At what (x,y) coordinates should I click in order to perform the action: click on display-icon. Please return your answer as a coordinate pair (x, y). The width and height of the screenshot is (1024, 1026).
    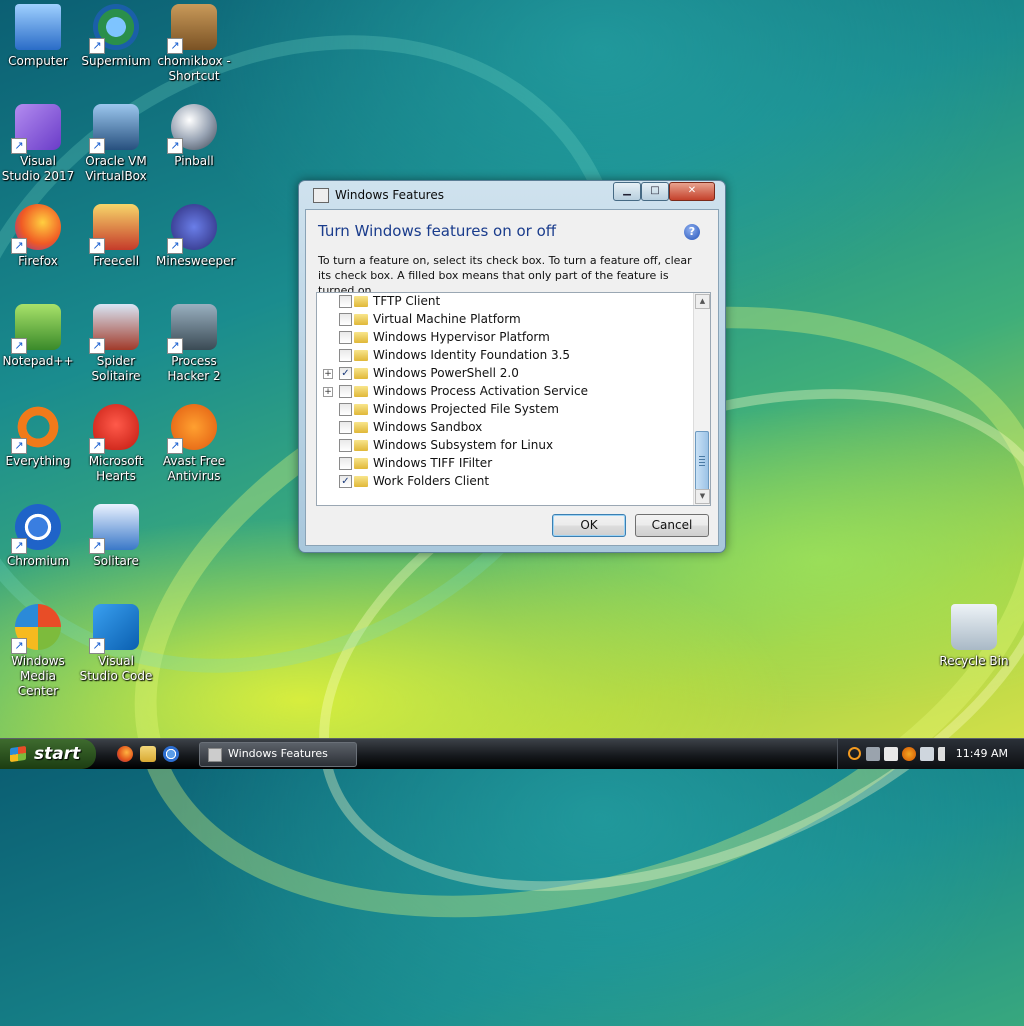
    Looking at the image, I should click on (927, 754).